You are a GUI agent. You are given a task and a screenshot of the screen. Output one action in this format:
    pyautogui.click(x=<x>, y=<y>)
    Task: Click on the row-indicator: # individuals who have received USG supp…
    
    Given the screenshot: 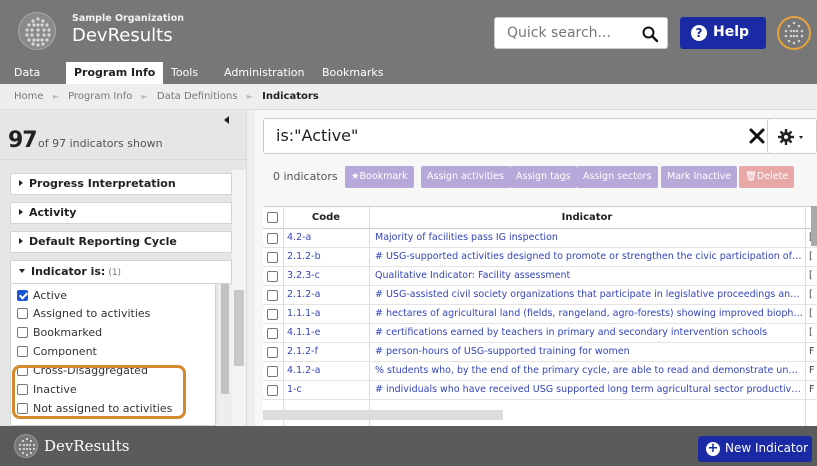 What is the action you would take?
    pyautogui.click(x=589, y=390)
    